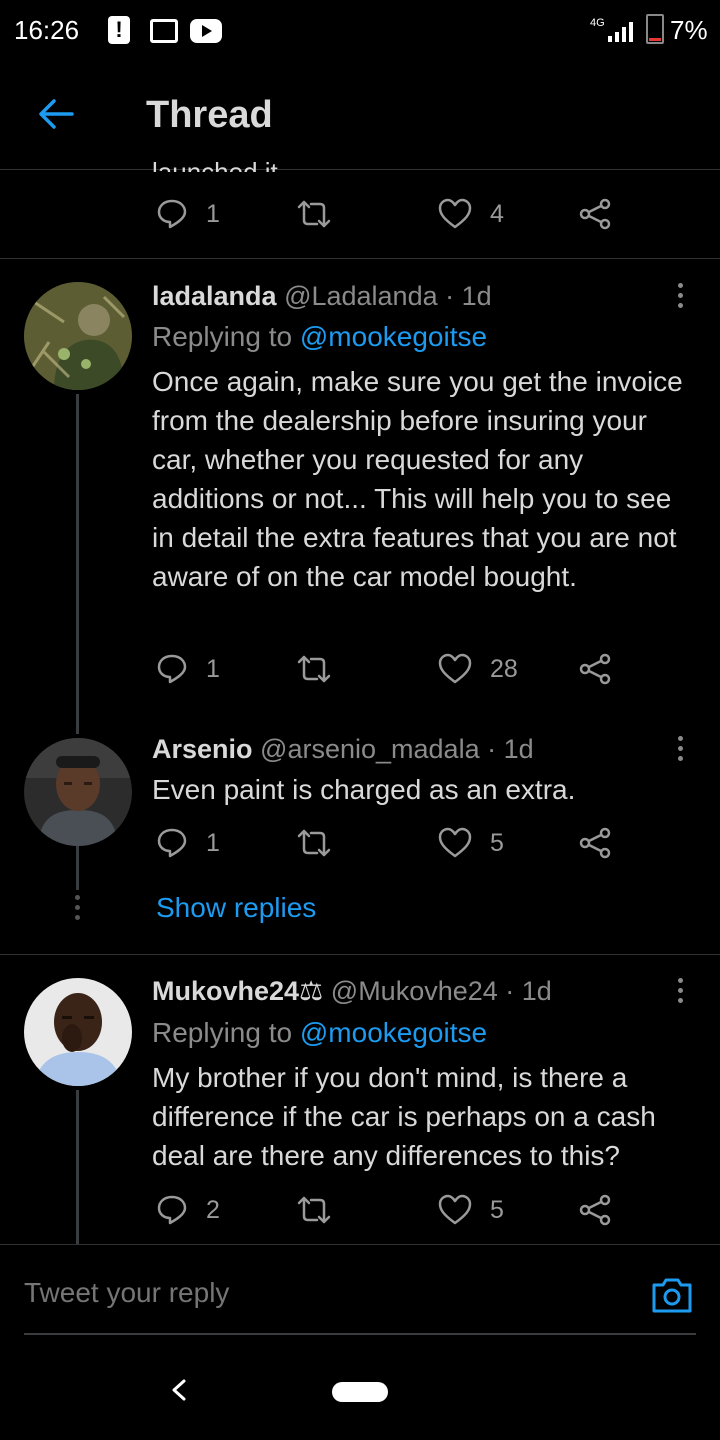 The height and width of the screenshot is (1440, 720). Describe the element at coordinates (597, 23) in the screenshot. I see `network-type: 4G` at that location.